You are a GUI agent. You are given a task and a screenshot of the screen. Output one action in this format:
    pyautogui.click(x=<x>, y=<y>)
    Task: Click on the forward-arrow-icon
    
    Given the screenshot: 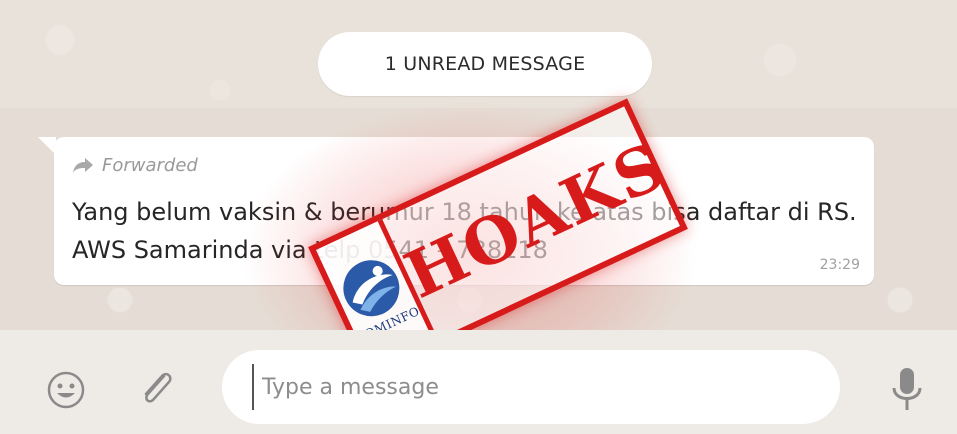 What is the action you would take?
    pyautogui.click(x=83, y=165)
    